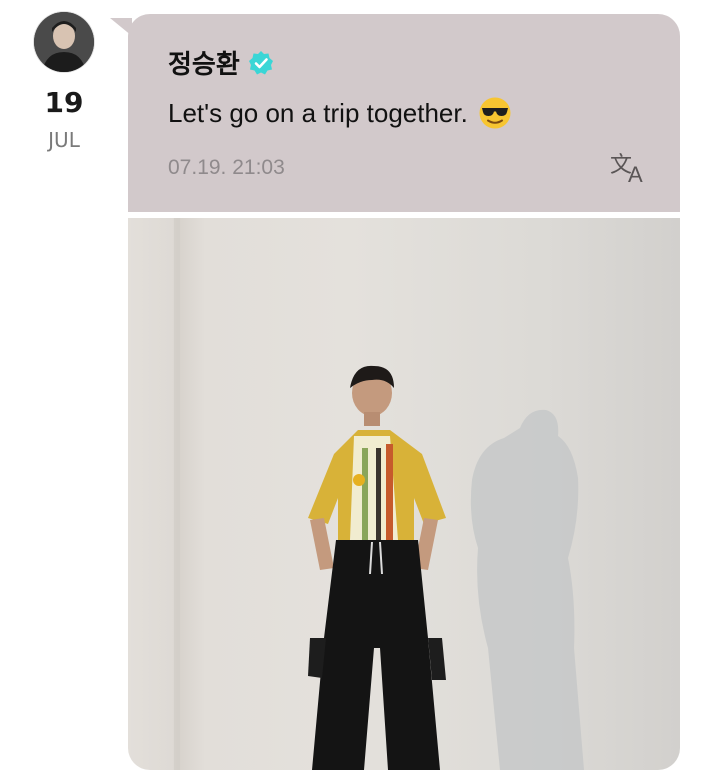 This screenshot has width=720, height=784. I want to click on avatar, so click(64, 42).